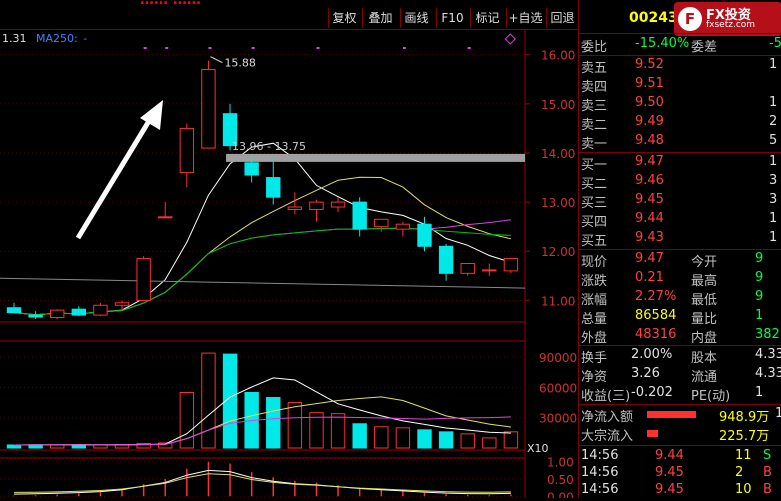  What do you see at coordinates (773, 102) in the screenshot?
I see `ask-volume: 1` at bounding box center [773, 102].